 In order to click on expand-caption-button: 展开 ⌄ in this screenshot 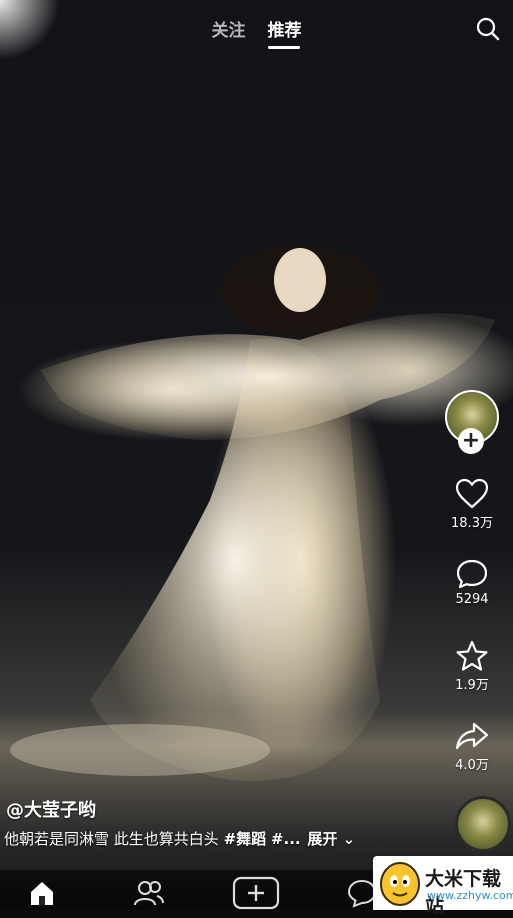, I will do `click(331, 839)`.